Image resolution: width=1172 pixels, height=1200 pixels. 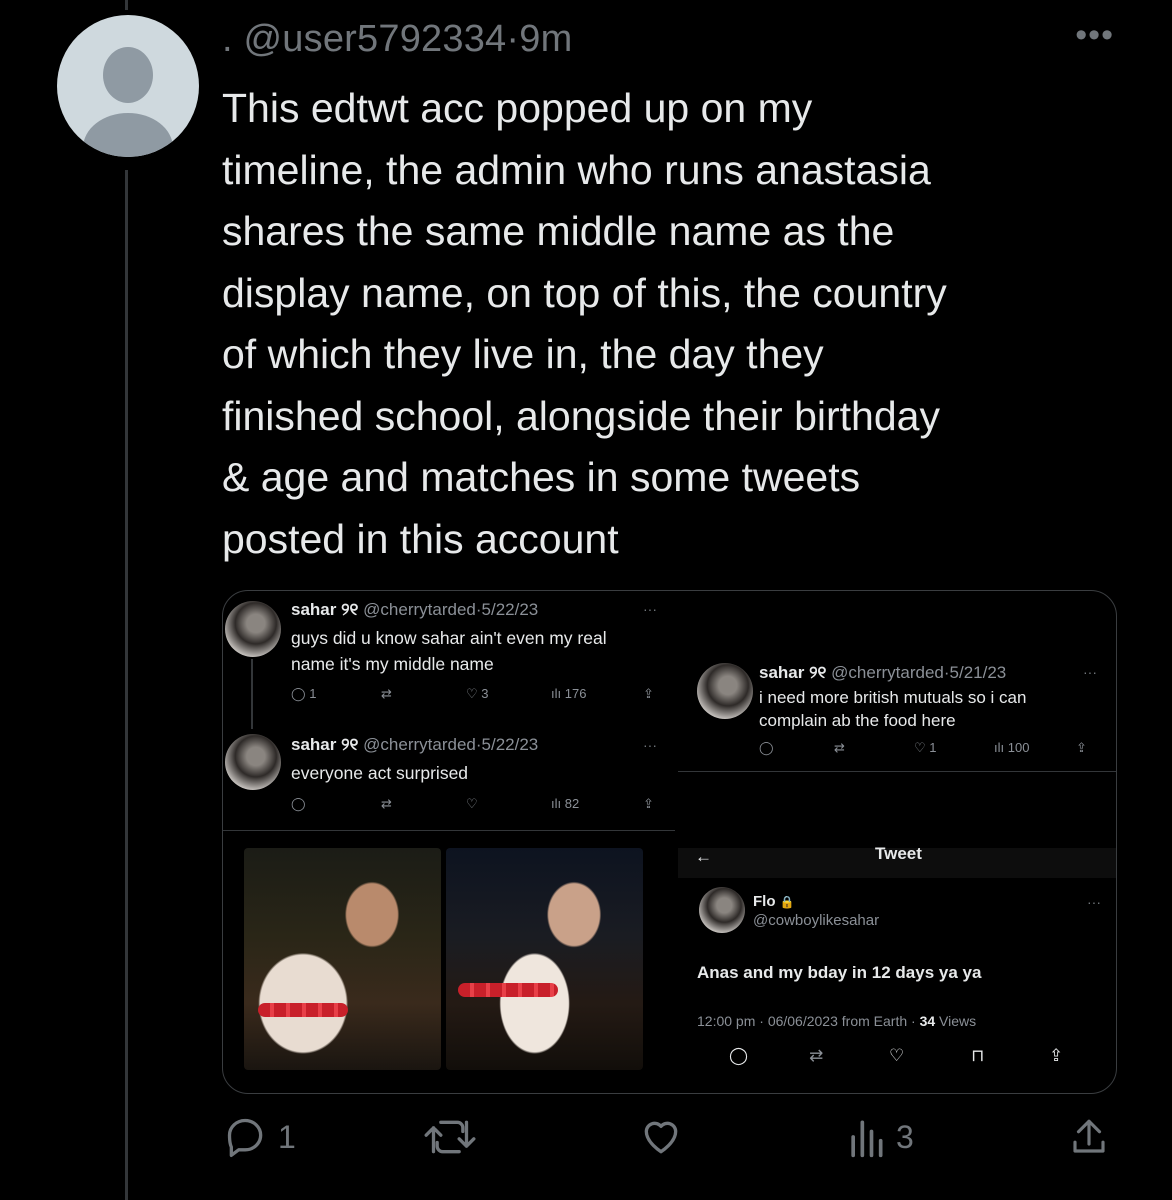 What do you see at coordinates (375, 39) in the screenshot?
I see `user-handle: @user5792334` at bounding box center [375, 39].